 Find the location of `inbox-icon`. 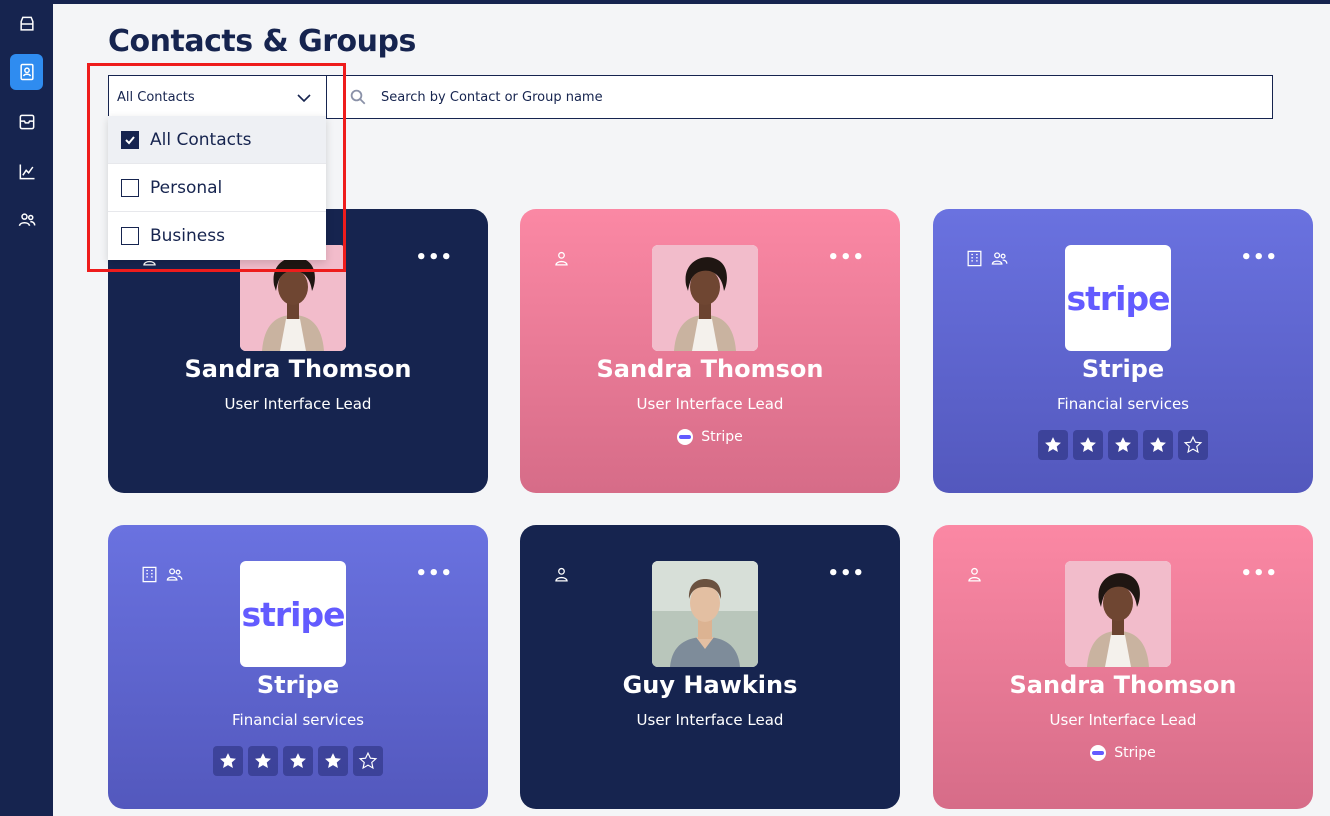

inbox-icon is located at coordinates (26, 23).